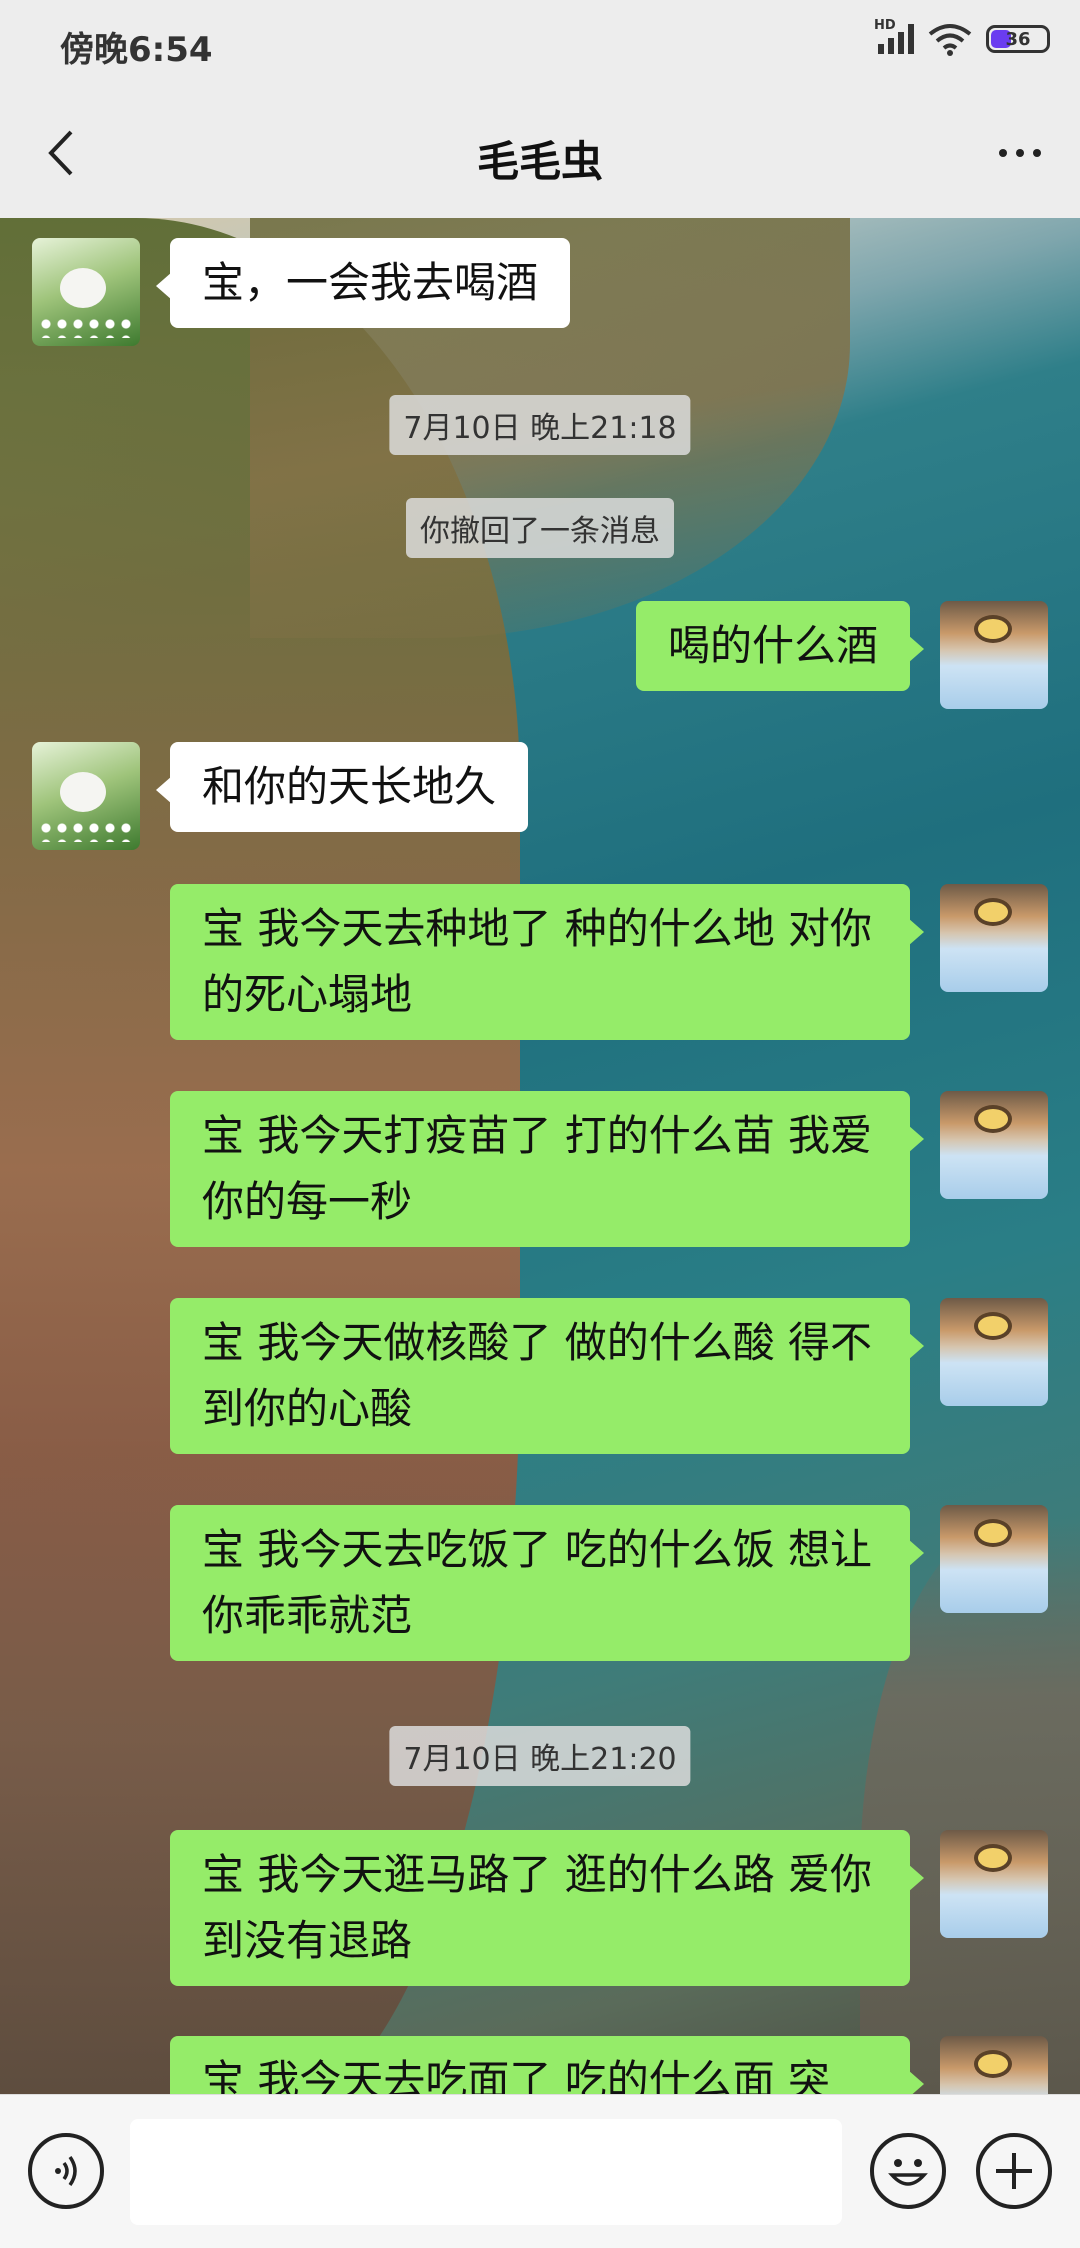  What do you see at coordinates (540, 425) in the screenshot?
I see `message-timestamp: 7月10日 晚上21:18` at bounding box center [540, 425].